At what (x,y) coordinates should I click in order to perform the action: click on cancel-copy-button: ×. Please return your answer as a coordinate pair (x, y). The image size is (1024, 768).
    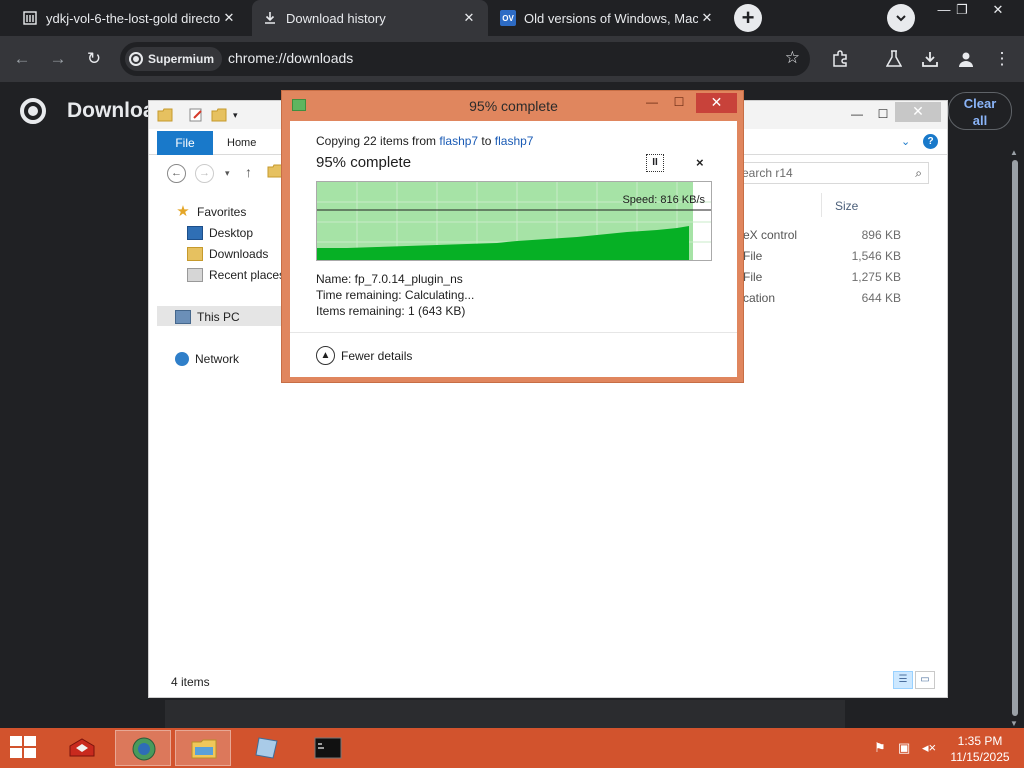
    Looking at the image, I should click on (700, 162).